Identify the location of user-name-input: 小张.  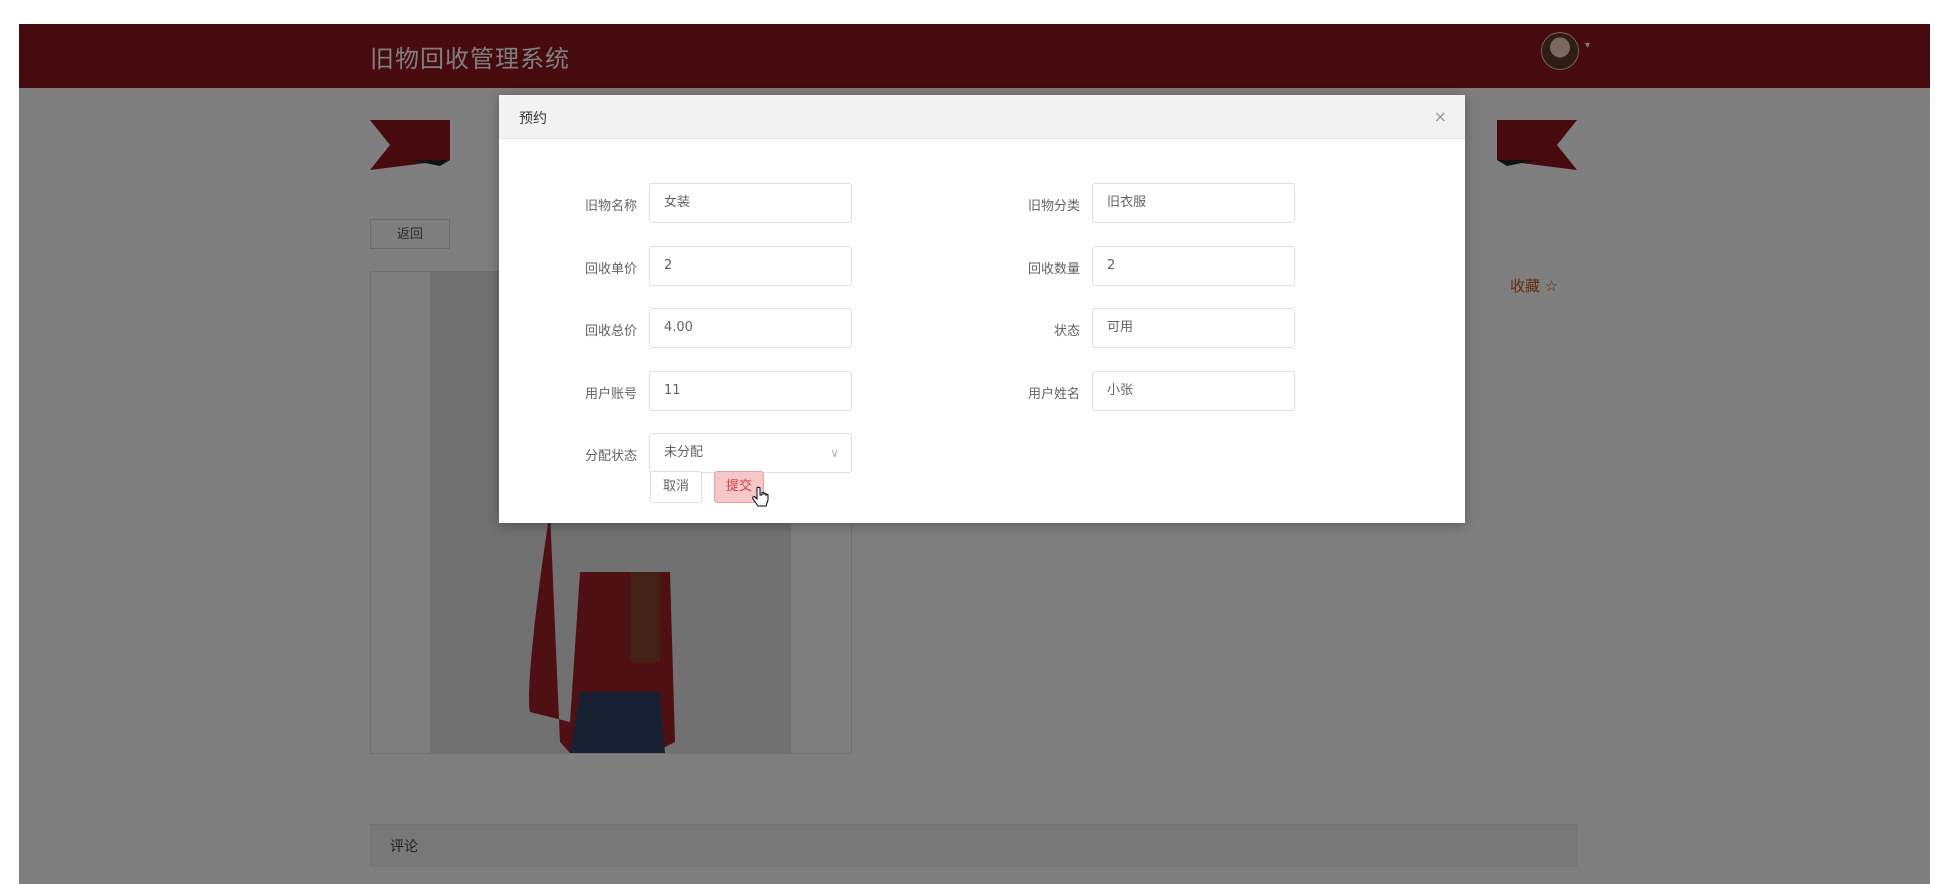
(1193, 391).